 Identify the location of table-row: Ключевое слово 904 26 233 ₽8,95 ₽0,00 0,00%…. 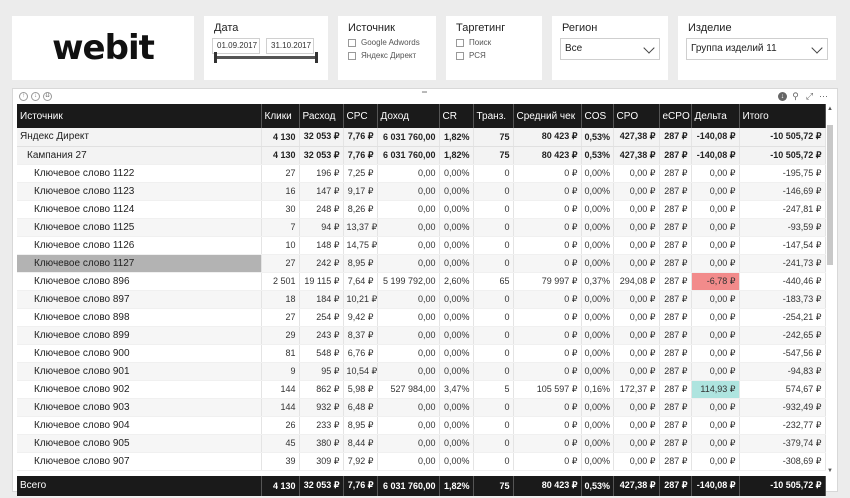
(421, 425).